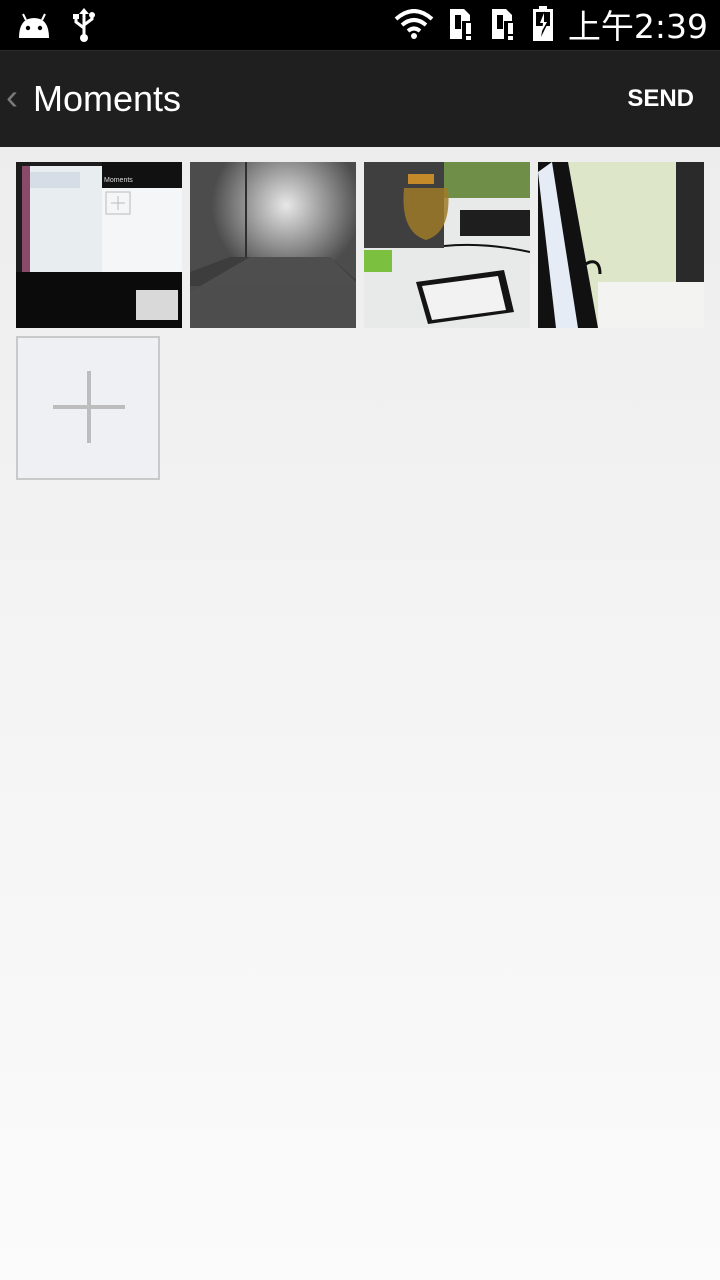 This screenshot has height=1280, width=720. Describe the element at coordinates (34, 27) in the screenshot. I see `android-icon` at that location.